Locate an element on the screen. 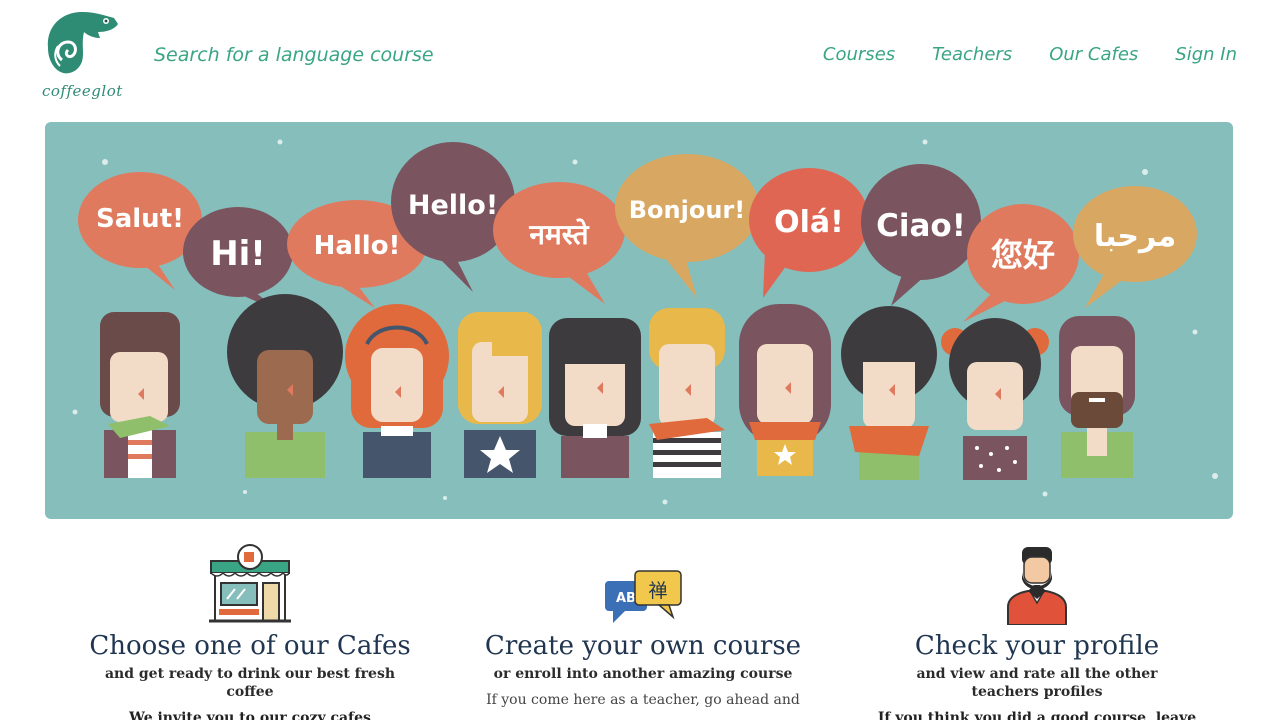 The image size is (1280, 720). greeting-hi: Hi! is located at coordinates (238, 254).